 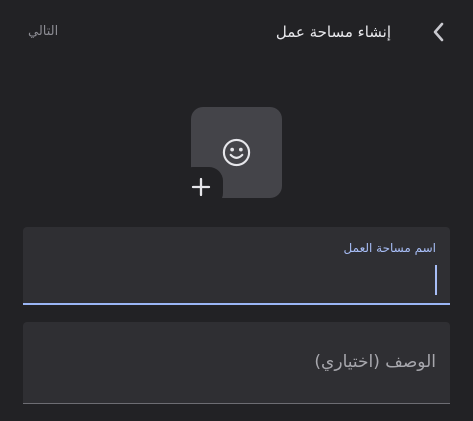 What do you see at coordinates (43, 32) in the screenshot?
I see `next-button: التالي` at bounding box center [43, 32].